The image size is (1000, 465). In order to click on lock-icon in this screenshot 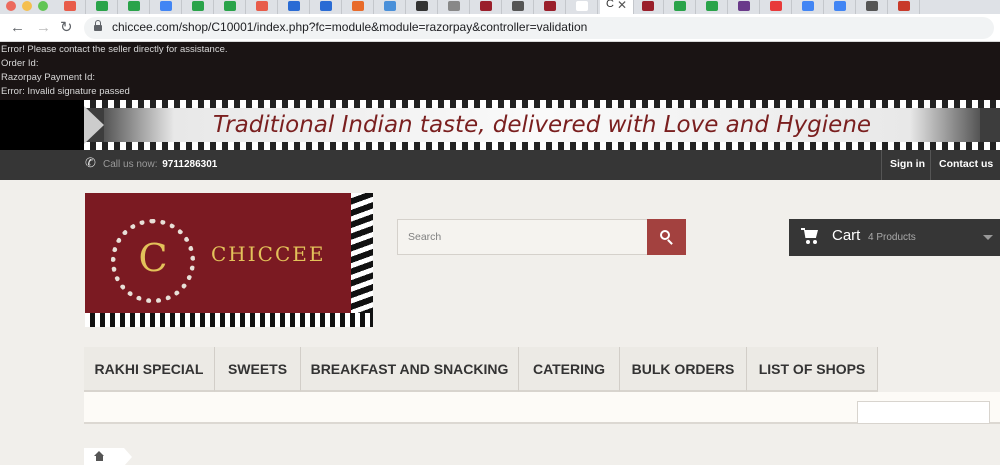, I will do `click(98, 26)`.